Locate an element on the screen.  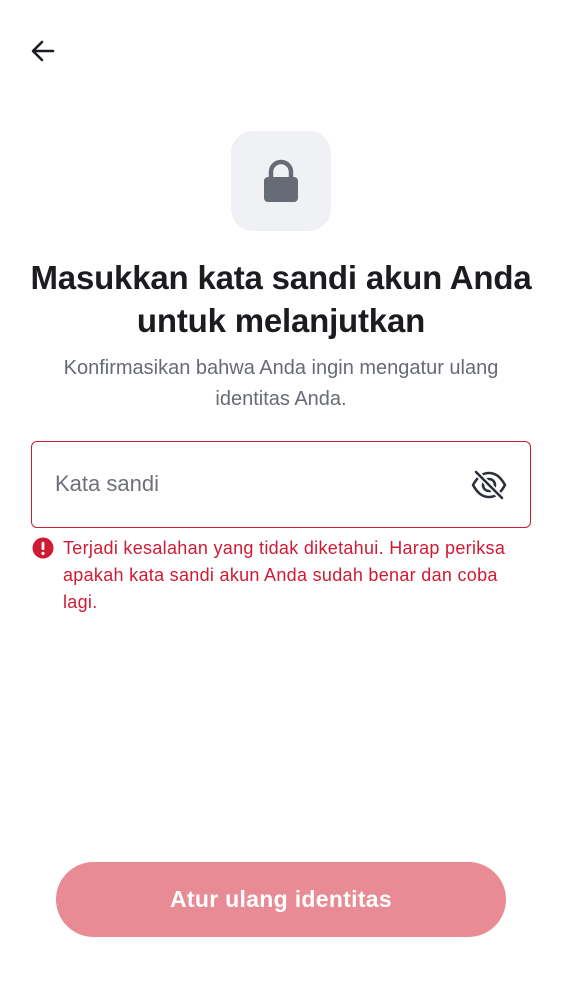
toggle-password-visibility-button is located at coordinates (489, 485).